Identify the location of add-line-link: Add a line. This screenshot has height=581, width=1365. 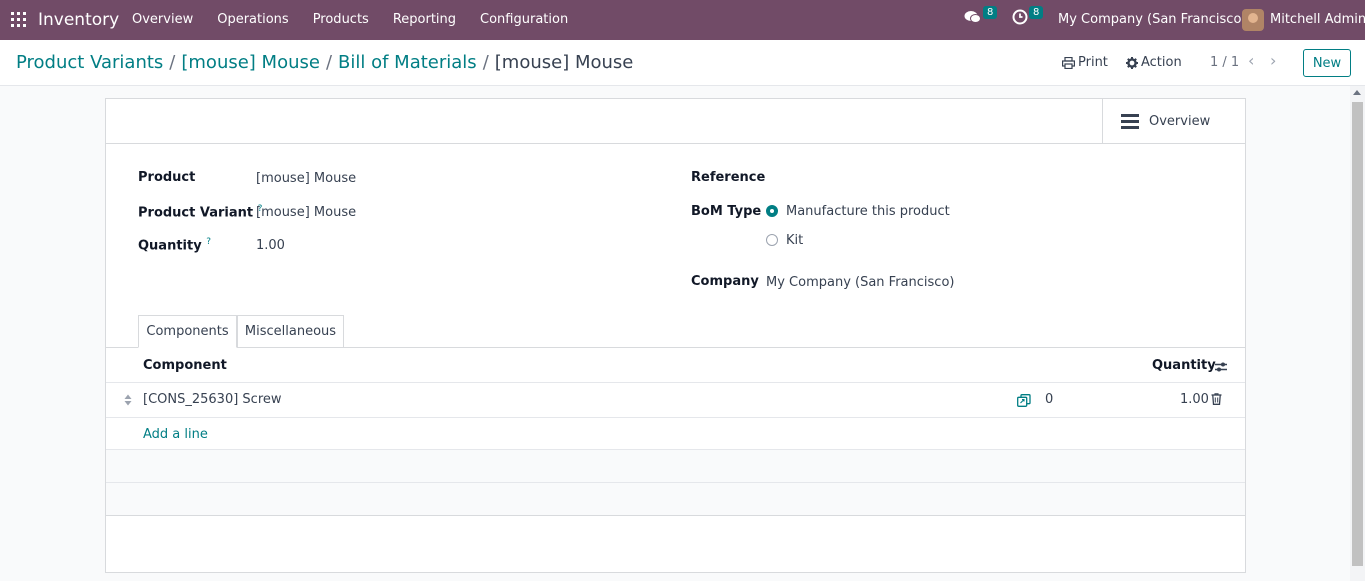
(175, 434).